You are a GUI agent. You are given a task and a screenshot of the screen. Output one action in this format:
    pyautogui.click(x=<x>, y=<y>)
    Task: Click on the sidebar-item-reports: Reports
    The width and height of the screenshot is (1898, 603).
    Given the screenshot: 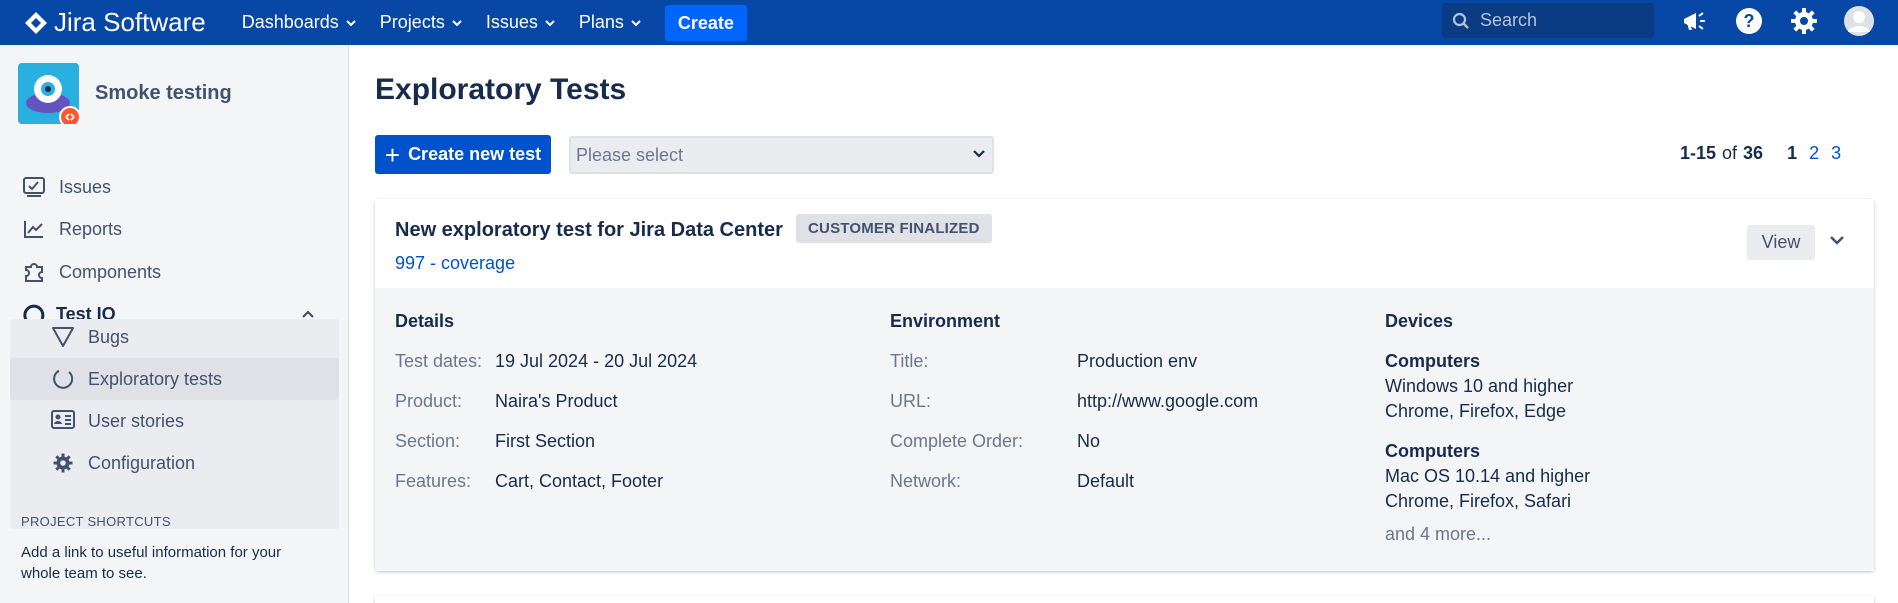 What is the action you would take?
    pyautogui.click(x=174, y=229)
    